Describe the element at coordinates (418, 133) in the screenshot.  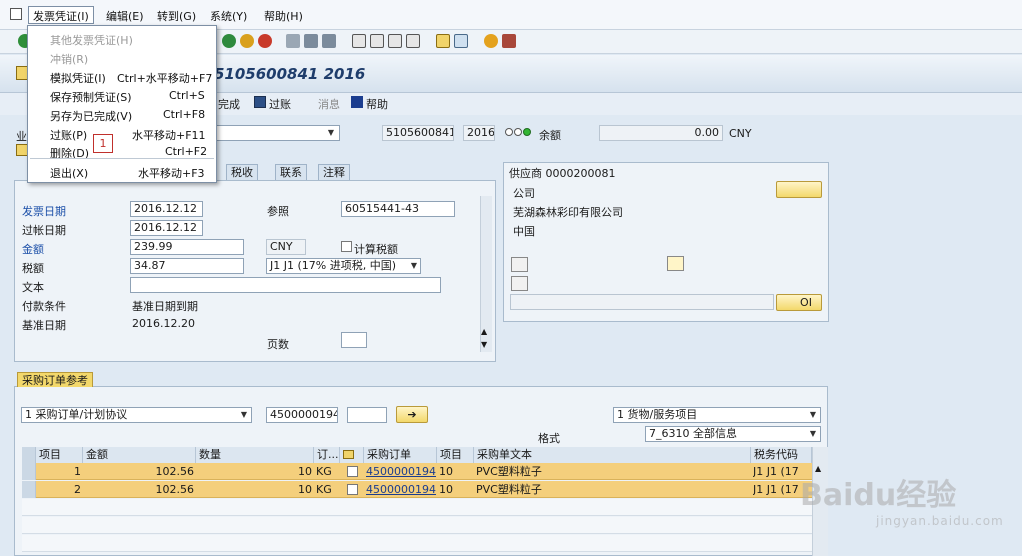
I see `doc-number-field: 5105600841` at that location.